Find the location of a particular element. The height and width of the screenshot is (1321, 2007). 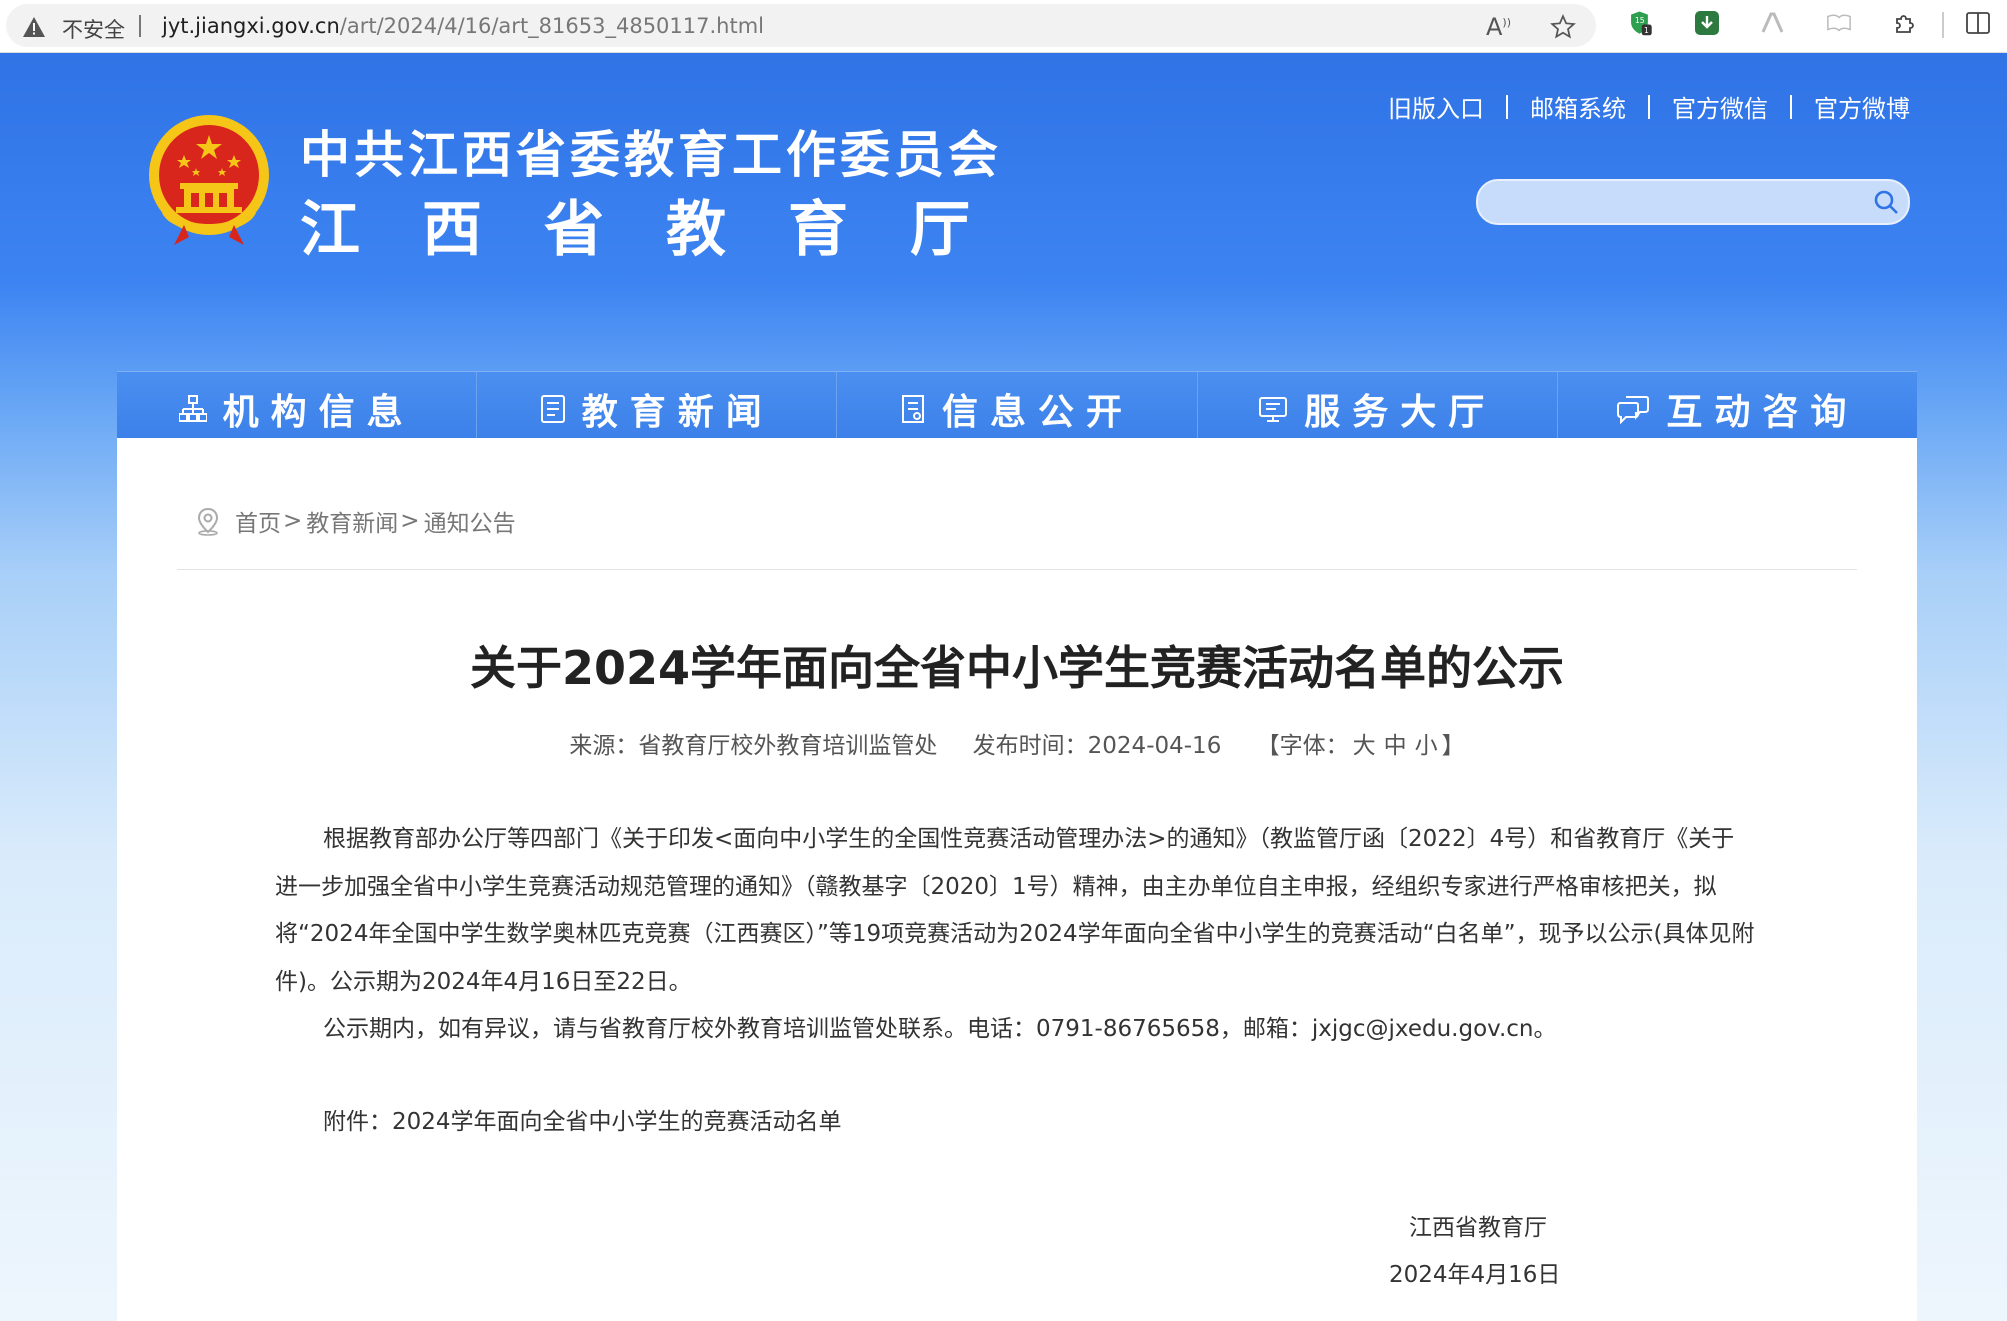

breadcrumb: 首页 > 教育新闻 > 通知公告 is located at coordinates (354, 521).